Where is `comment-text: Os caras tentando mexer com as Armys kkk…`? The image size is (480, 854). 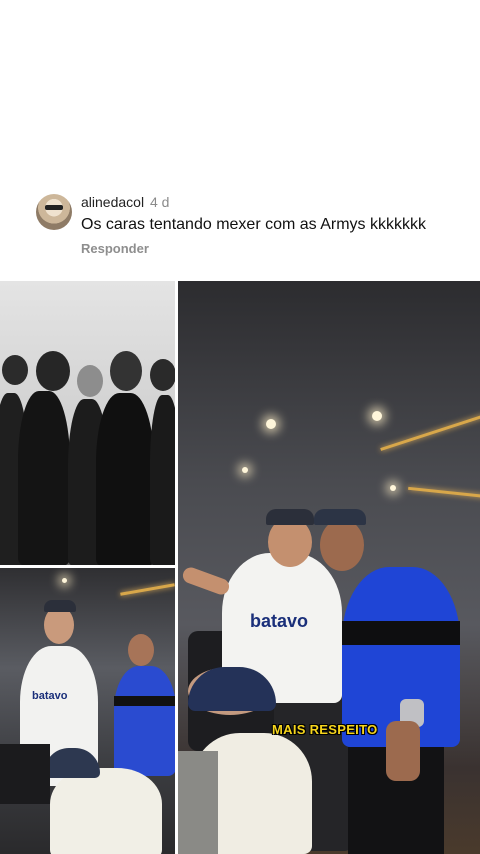 comment-text: Os caras tentando mexer com as Armys kkk… is located at coordinates (253, 224).